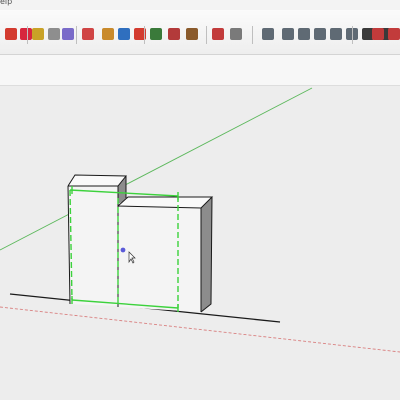 The height and width of the screenshot is (400, 400). What do you see at coordinates (108, 34) in the screenshot?
I see `pan-icon` at bounding box center [108, 34].